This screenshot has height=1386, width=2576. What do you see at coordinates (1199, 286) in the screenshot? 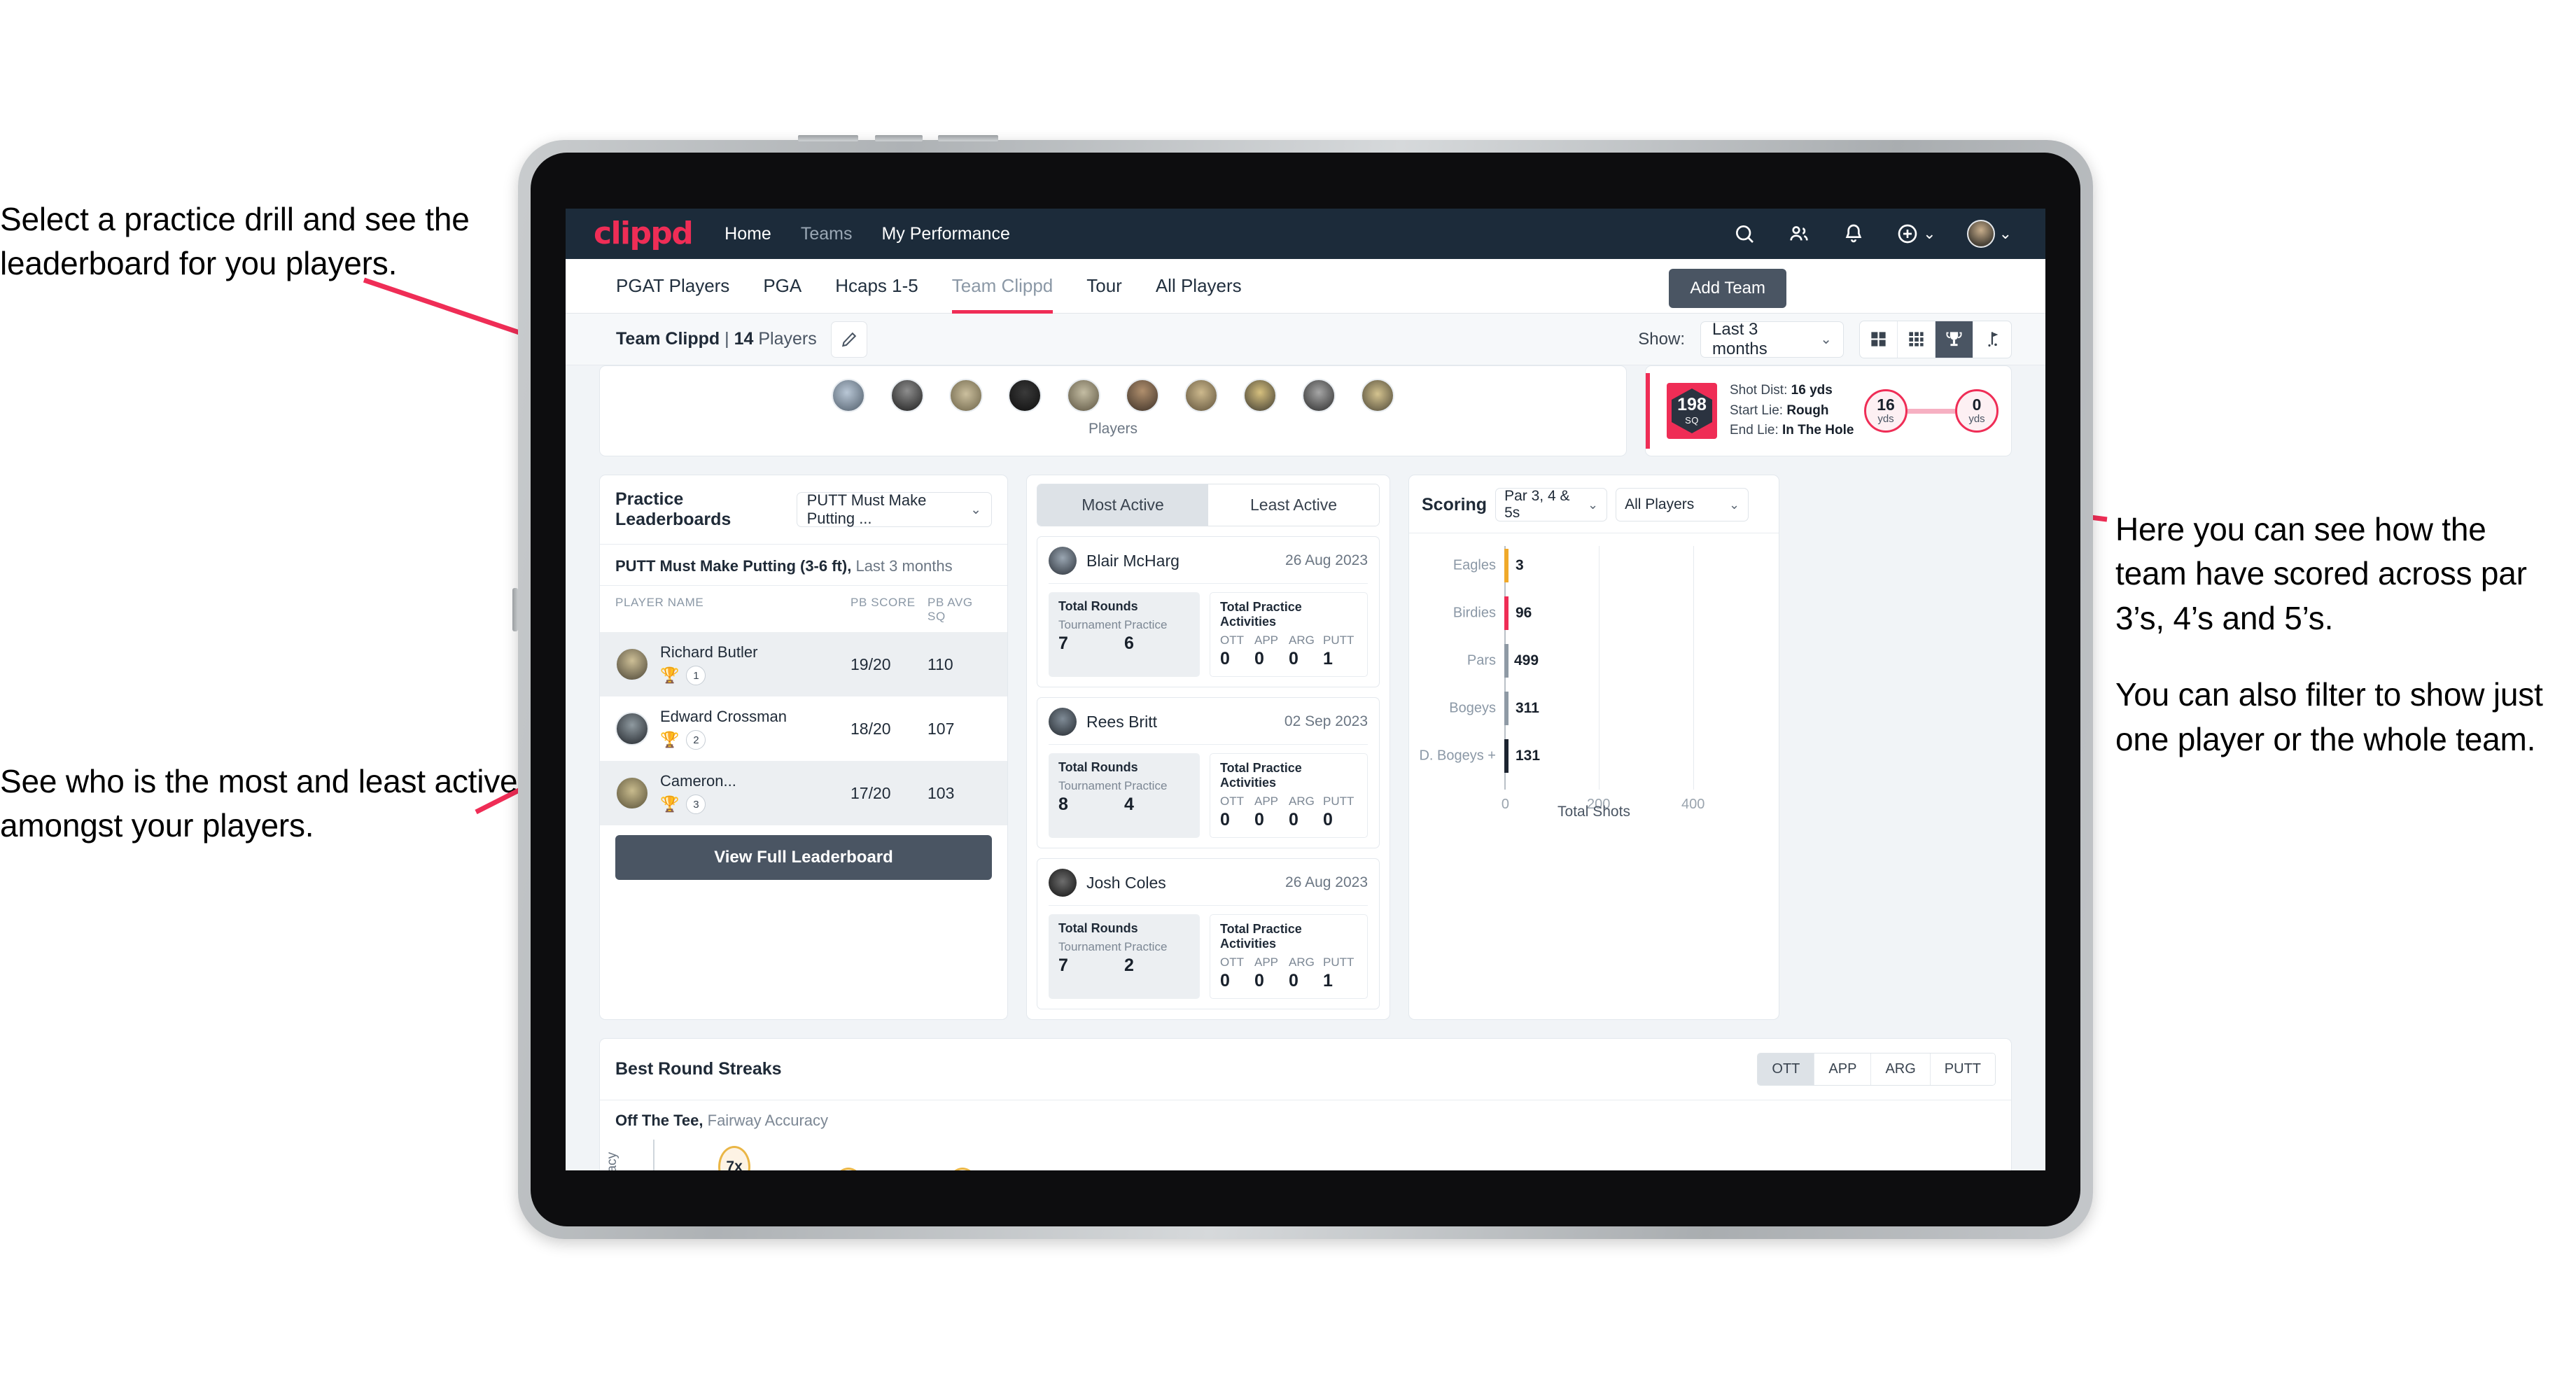
I see `tab-all-players: All Players` at bounding box center [1199, 286].